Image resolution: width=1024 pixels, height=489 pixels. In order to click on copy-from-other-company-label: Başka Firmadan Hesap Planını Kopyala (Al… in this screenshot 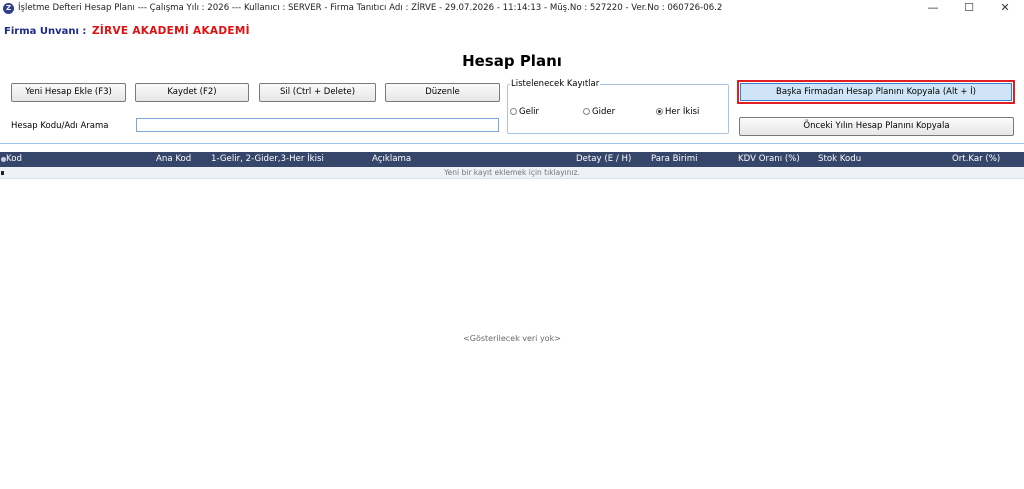, I will do `click(876, 92)`.